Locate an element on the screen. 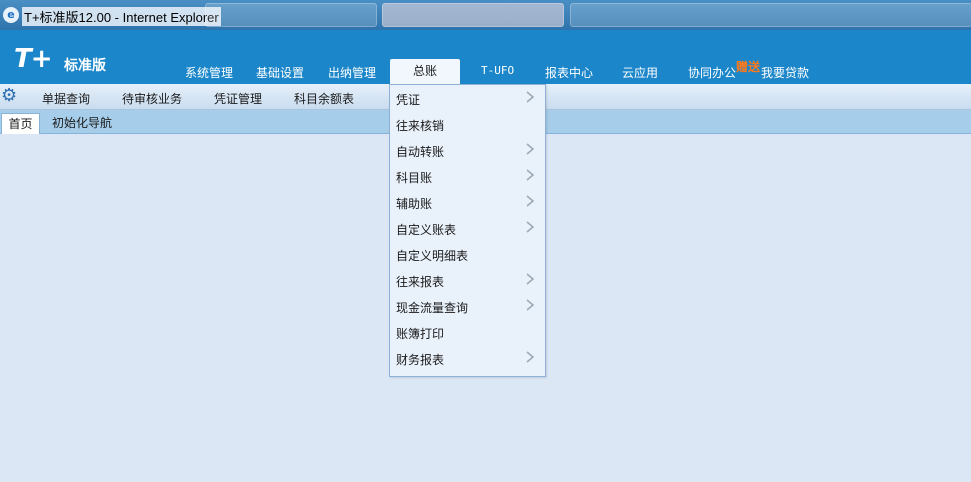  menu-item-label: 辅助账 is located at coordinates (414, 204).